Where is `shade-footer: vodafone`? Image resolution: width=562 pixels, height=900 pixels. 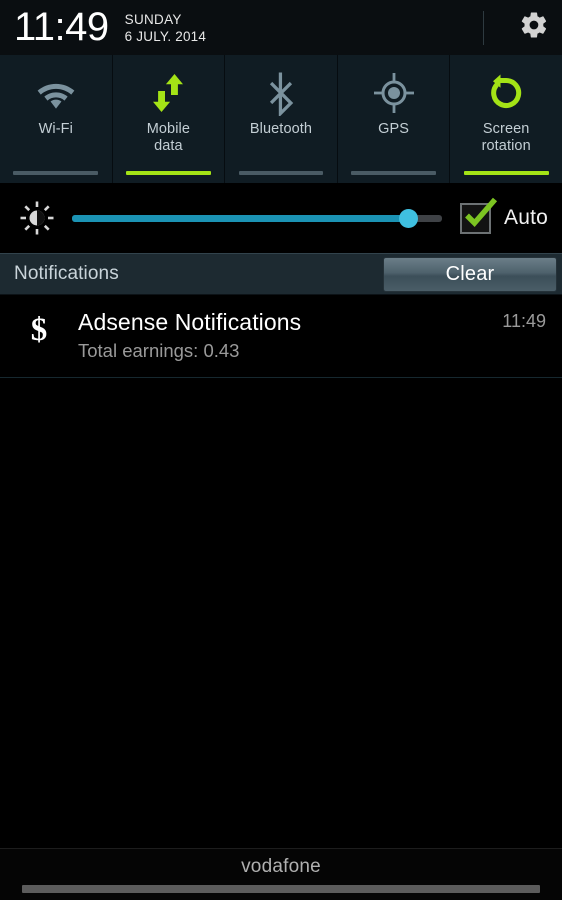
shade-footer: vodafone is located at coordinates (281, 874).